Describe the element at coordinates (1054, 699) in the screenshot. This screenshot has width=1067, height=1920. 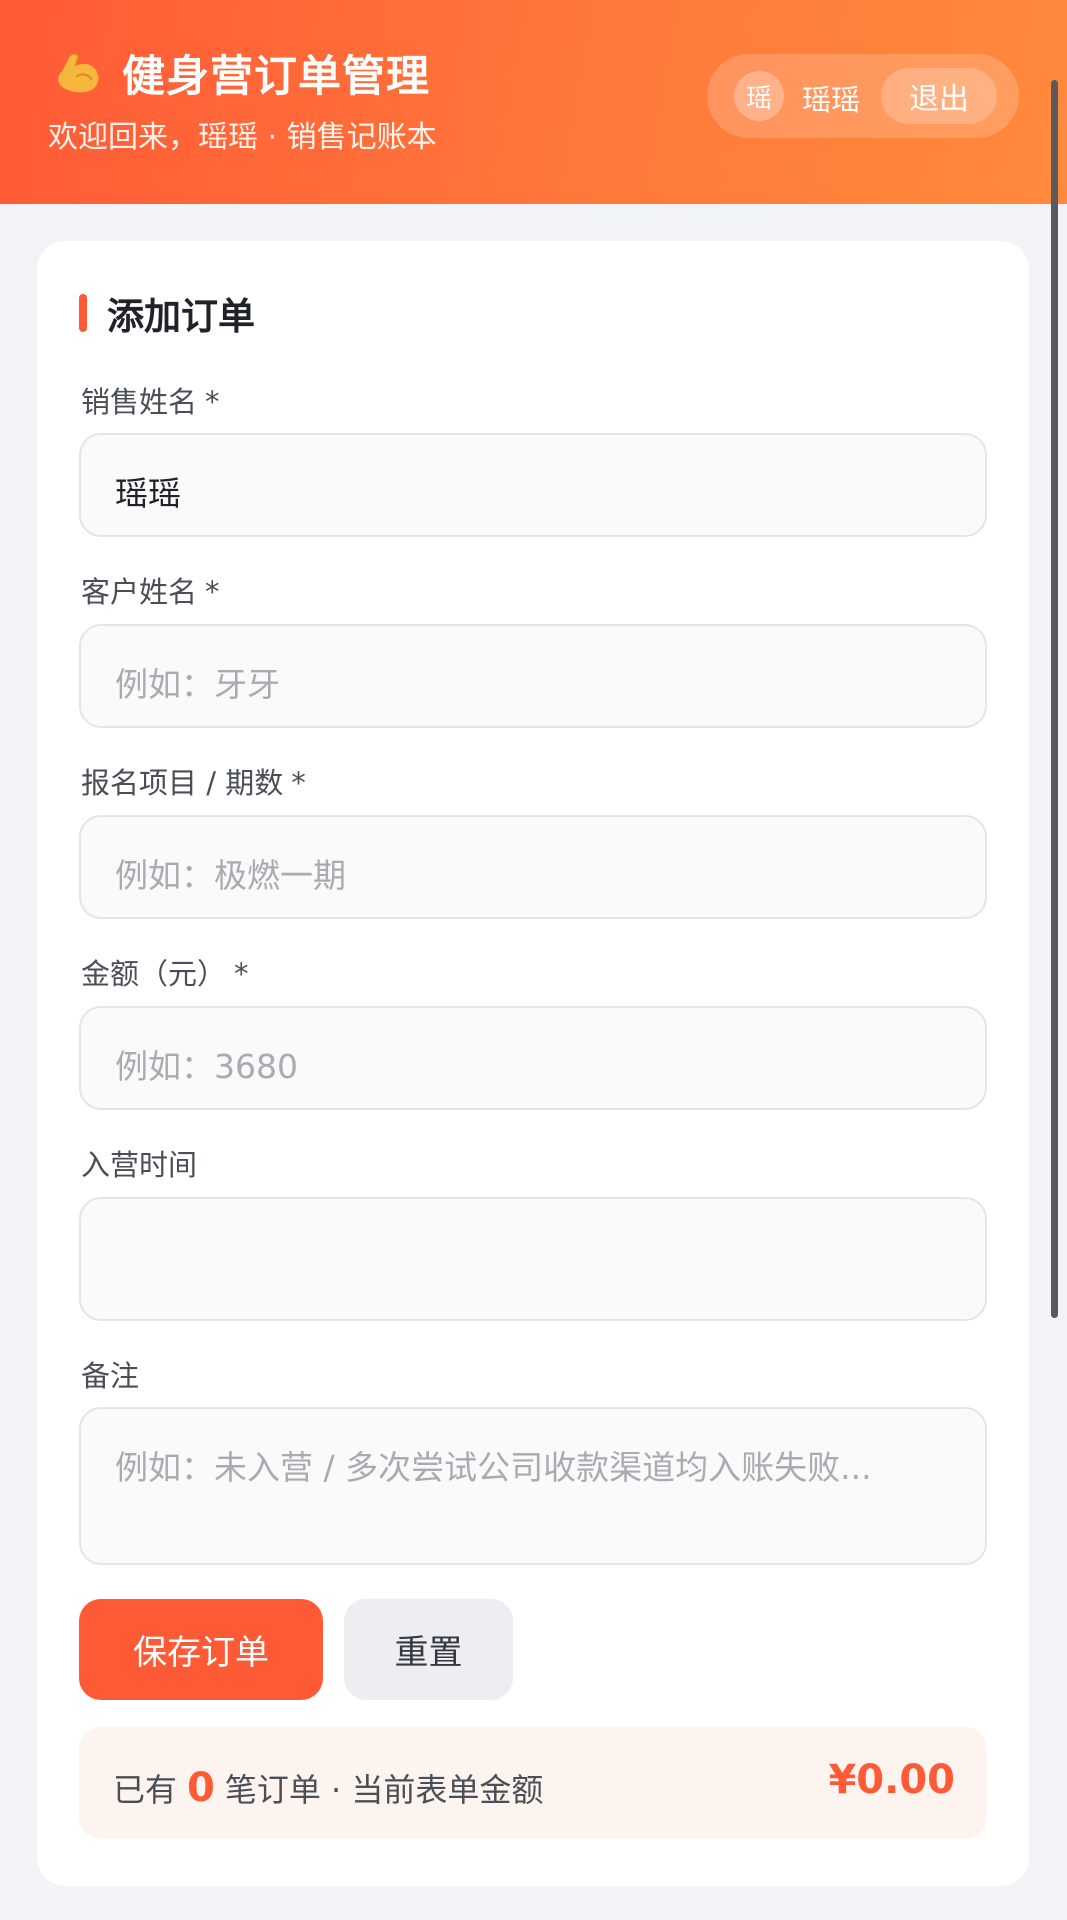
I see `scrollbar` at that location.